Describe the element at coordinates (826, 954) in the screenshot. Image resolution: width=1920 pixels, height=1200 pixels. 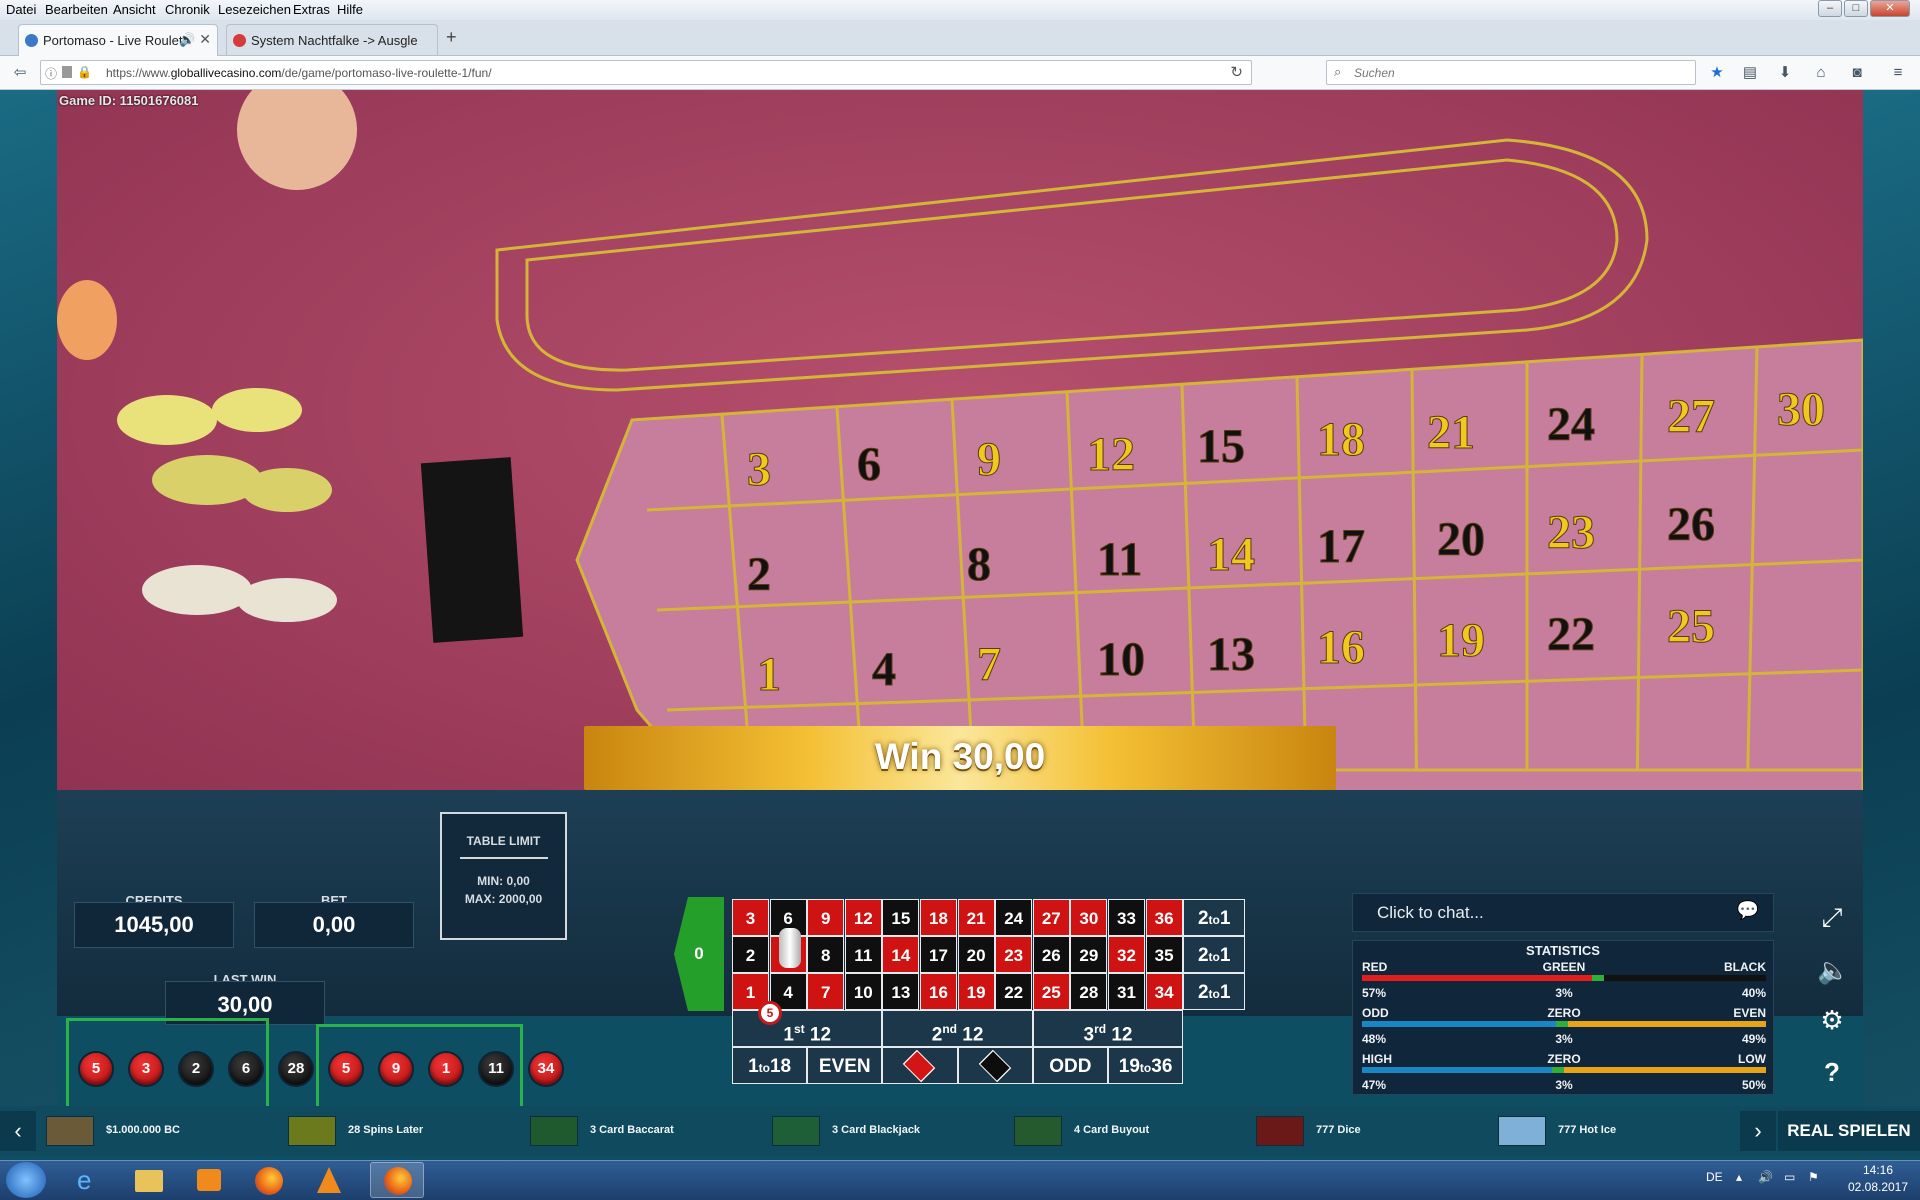
I see `bet-number-8: 8` at that location.